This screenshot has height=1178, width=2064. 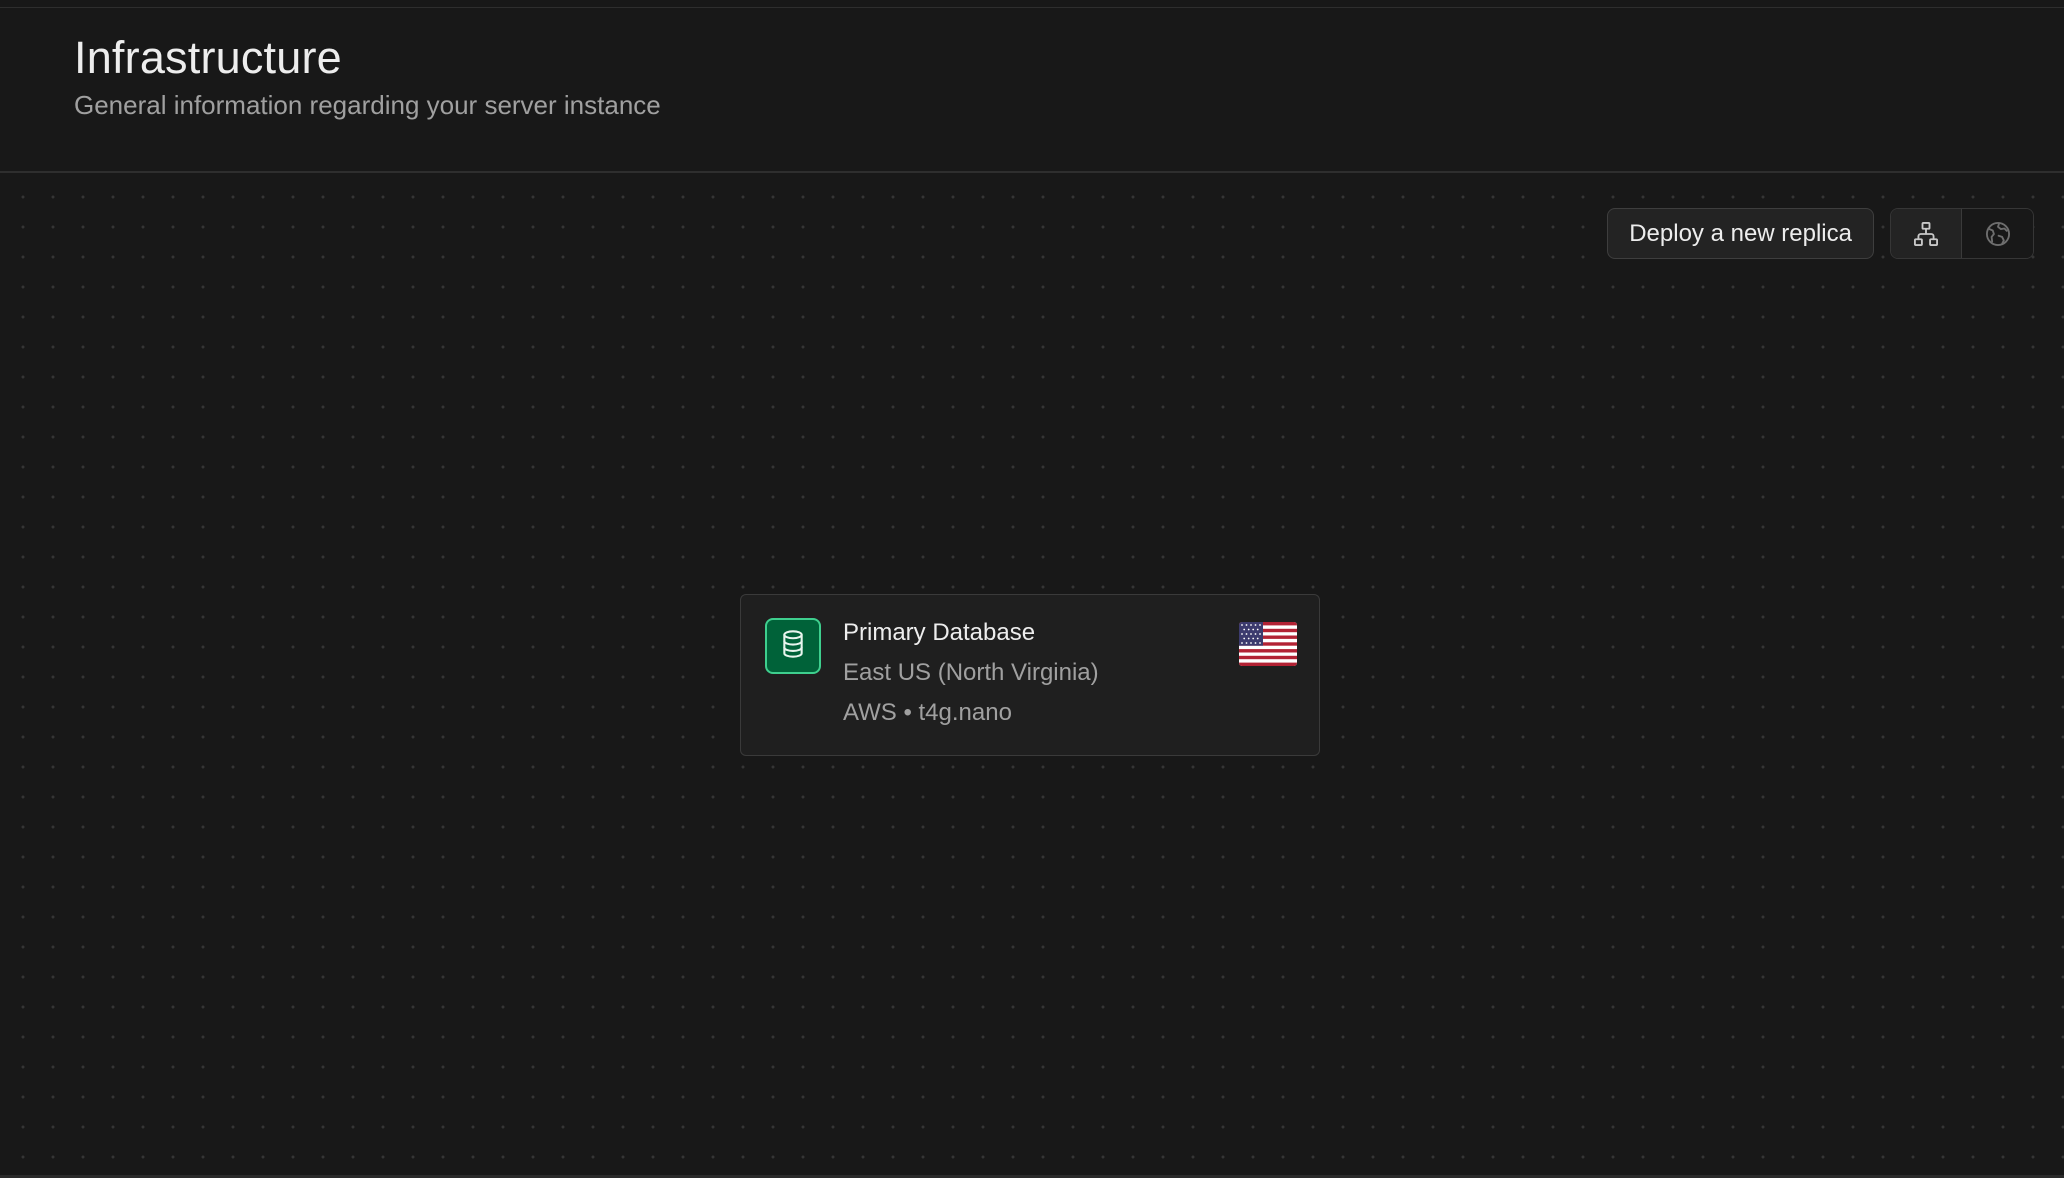 What do you see at coordinates (939, 632) in the screenshot?
I see `database-name: Primary Database` at bounding box center [939, 632].